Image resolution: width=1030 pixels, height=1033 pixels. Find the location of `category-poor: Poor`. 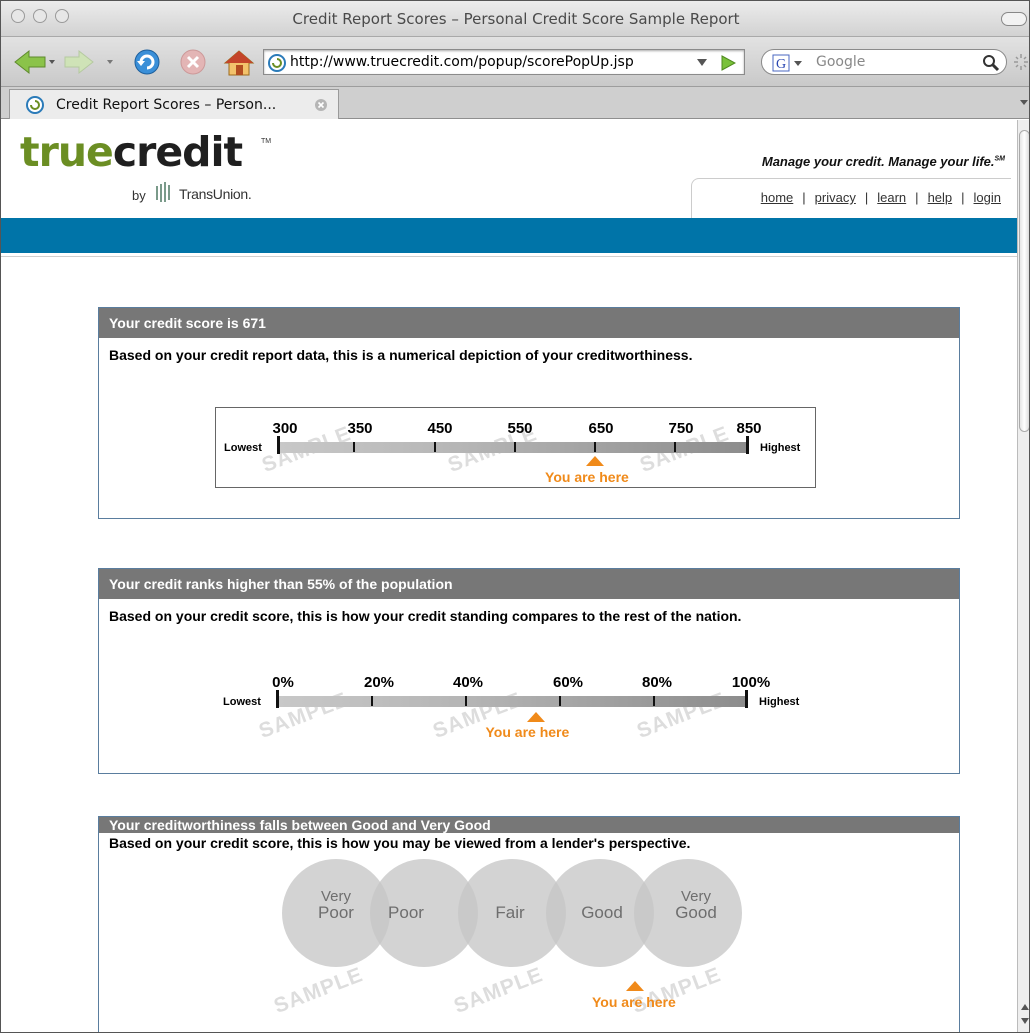

category-poor: Poor is located at coordinates (406, 912).